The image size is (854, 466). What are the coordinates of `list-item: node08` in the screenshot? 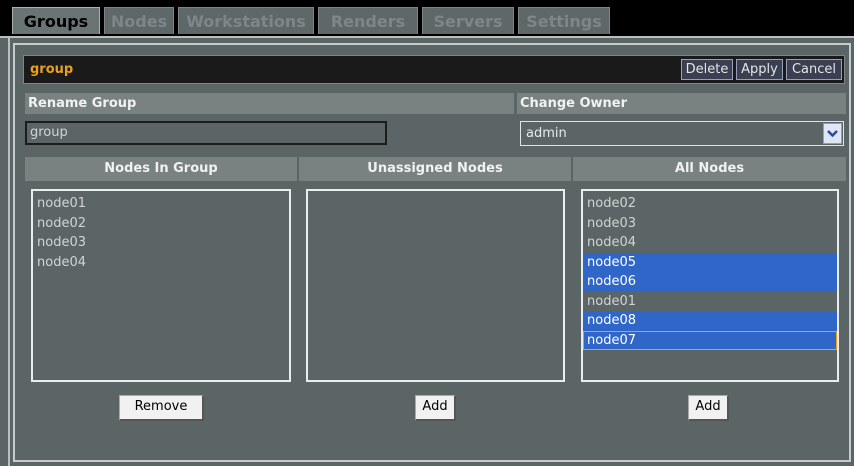 It's located at (710, 321).